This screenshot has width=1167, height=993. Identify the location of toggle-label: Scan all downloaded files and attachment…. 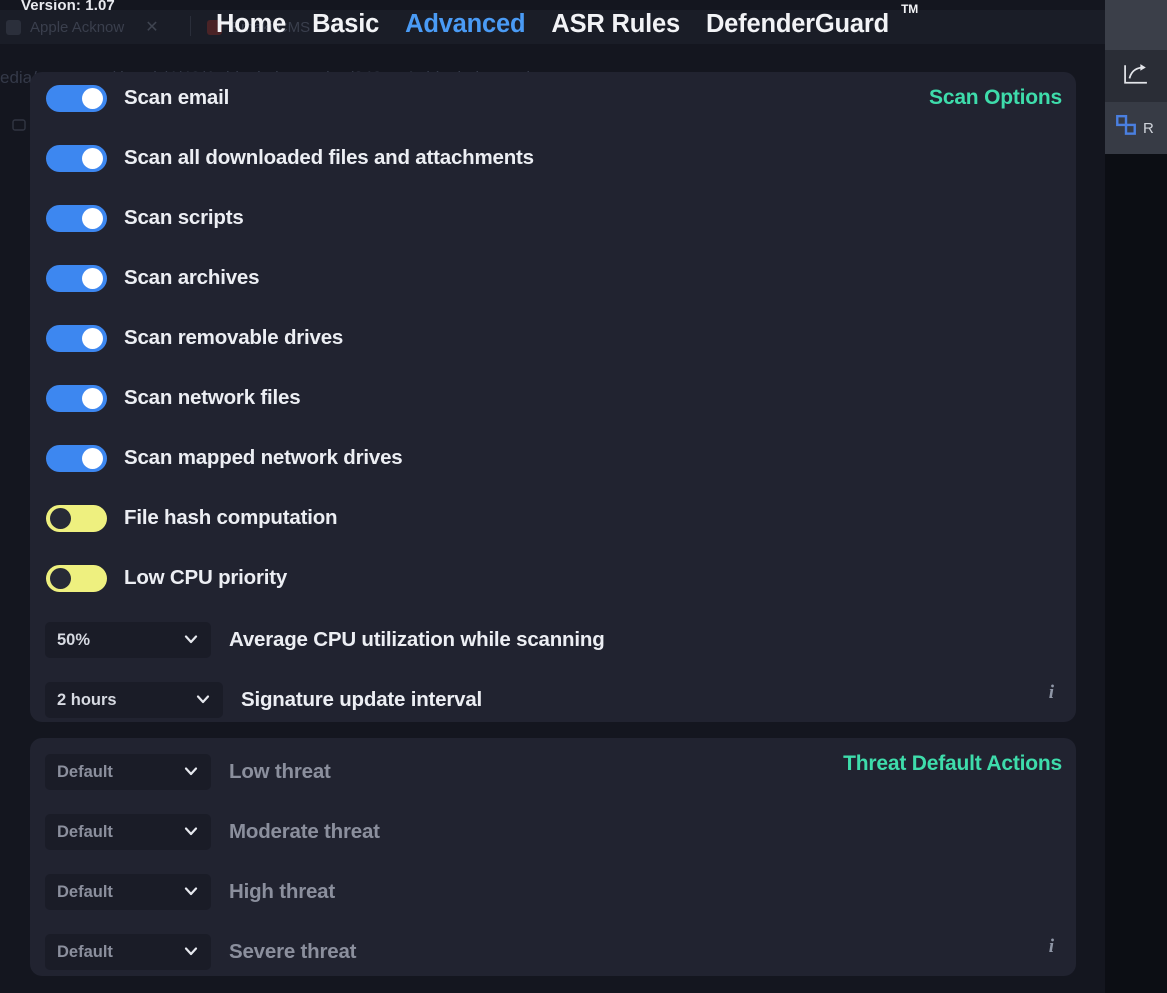
(329, 157).